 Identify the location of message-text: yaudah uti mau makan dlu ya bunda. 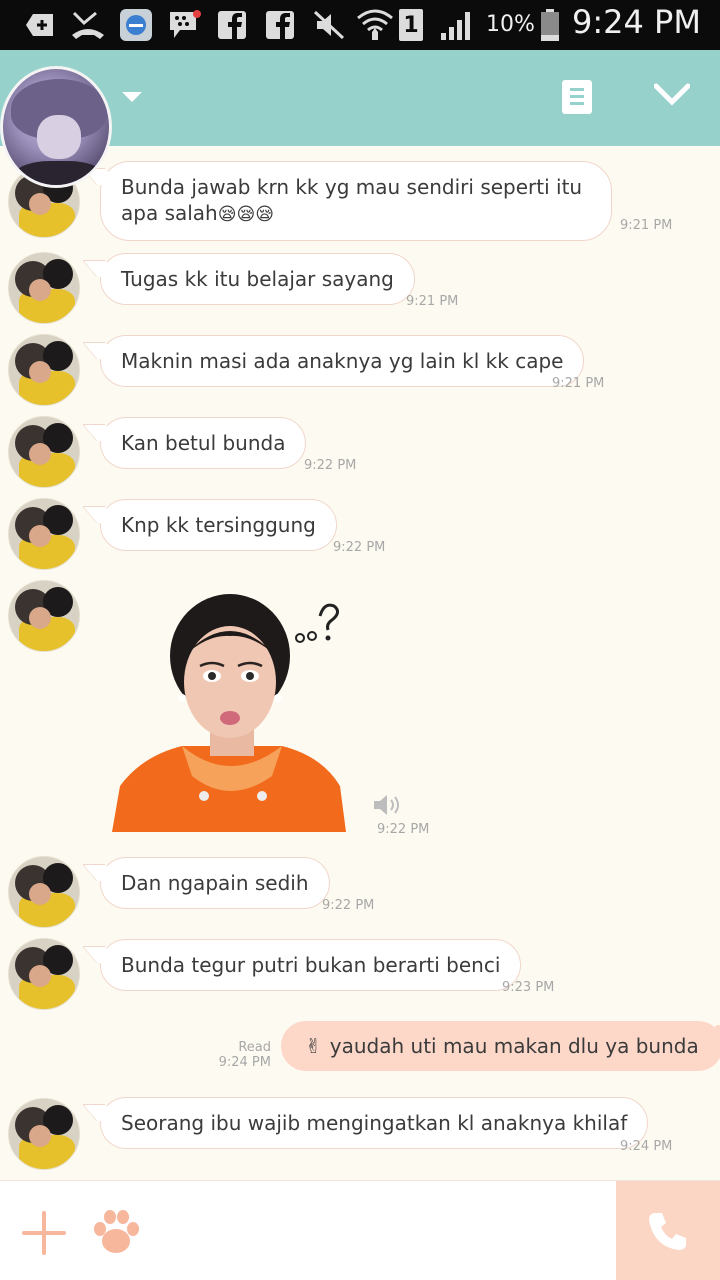
(514, 1046).